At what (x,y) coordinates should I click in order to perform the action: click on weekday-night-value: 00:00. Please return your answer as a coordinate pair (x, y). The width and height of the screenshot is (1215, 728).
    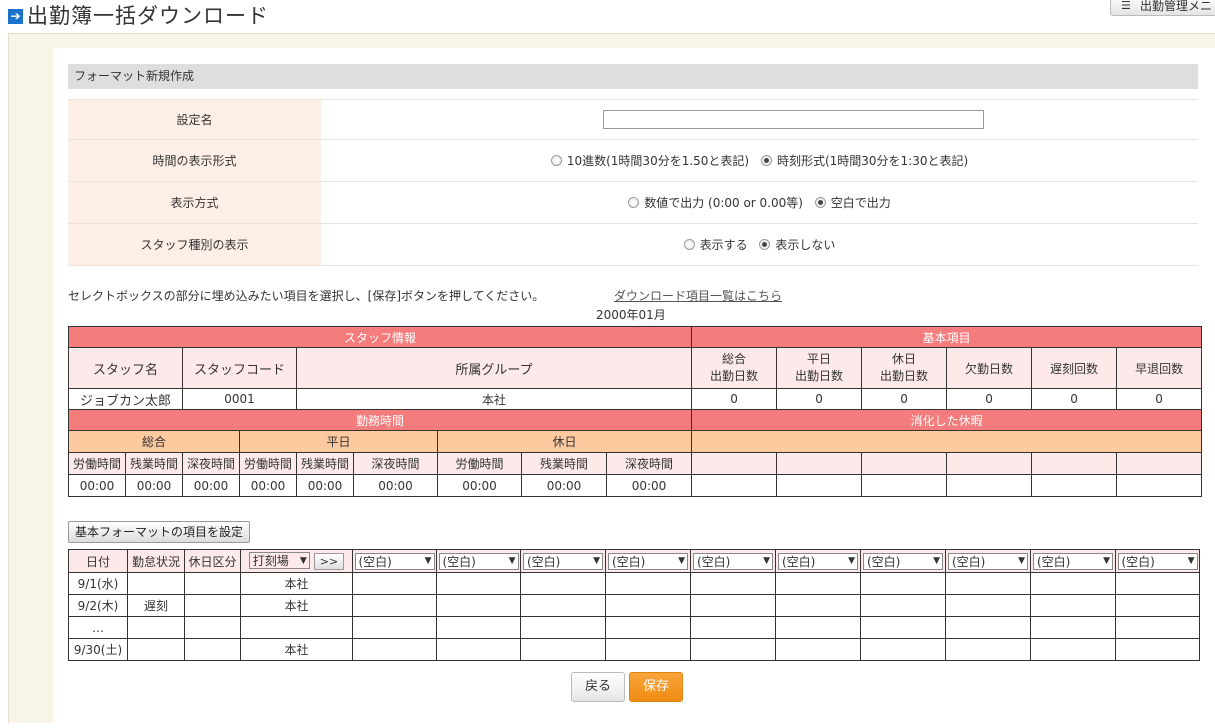
    Looking at the image, I should click on (395, 485).